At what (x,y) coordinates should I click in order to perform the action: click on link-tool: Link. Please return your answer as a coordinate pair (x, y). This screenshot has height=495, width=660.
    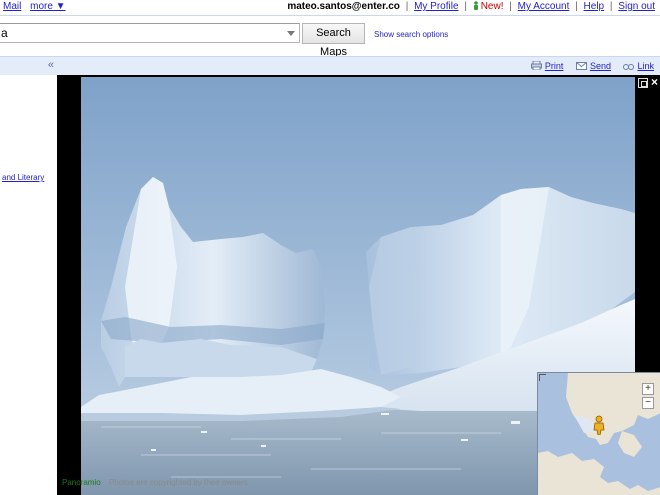
    Looking at the image, I should click on (638, 66).